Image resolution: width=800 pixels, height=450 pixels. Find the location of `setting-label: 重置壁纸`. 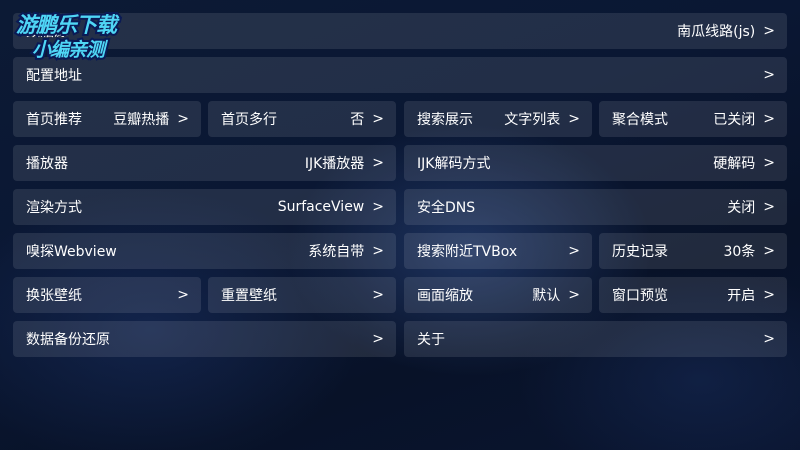

setting-label: 重置壁纸 is located at coordinates (249, 296).